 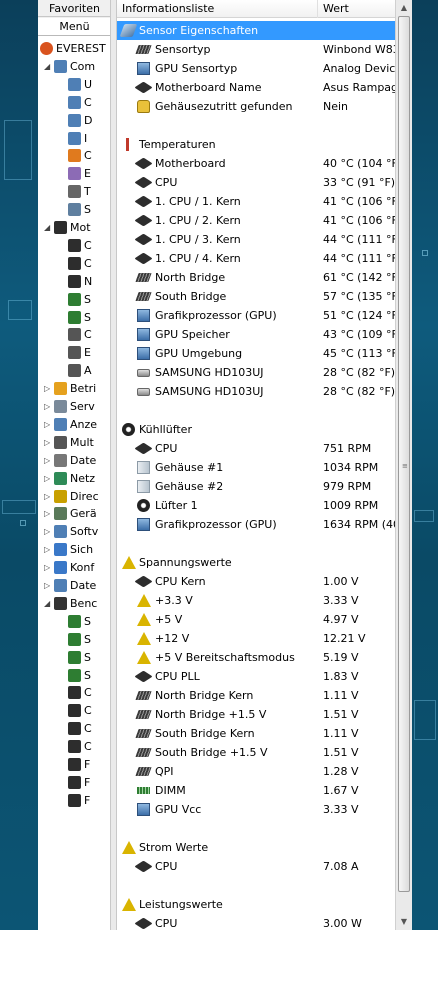 I want to click on field-name: CPU, so click(x=166, y=182).